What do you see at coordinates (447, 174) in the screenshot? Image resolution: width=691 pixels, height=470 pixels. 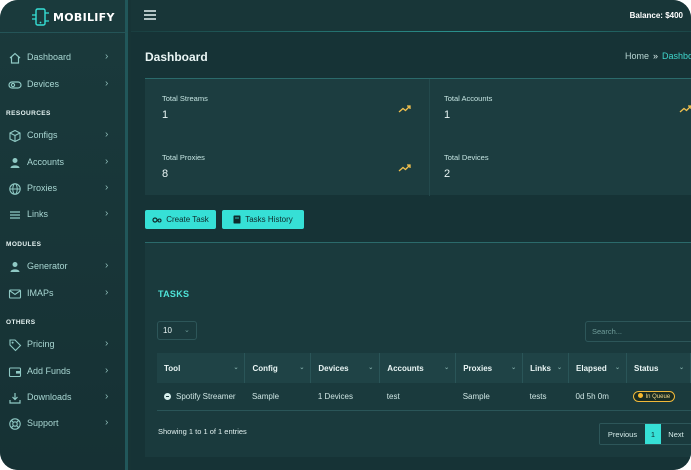 I see `stat-value: 2` at bounding box center [447, 174].